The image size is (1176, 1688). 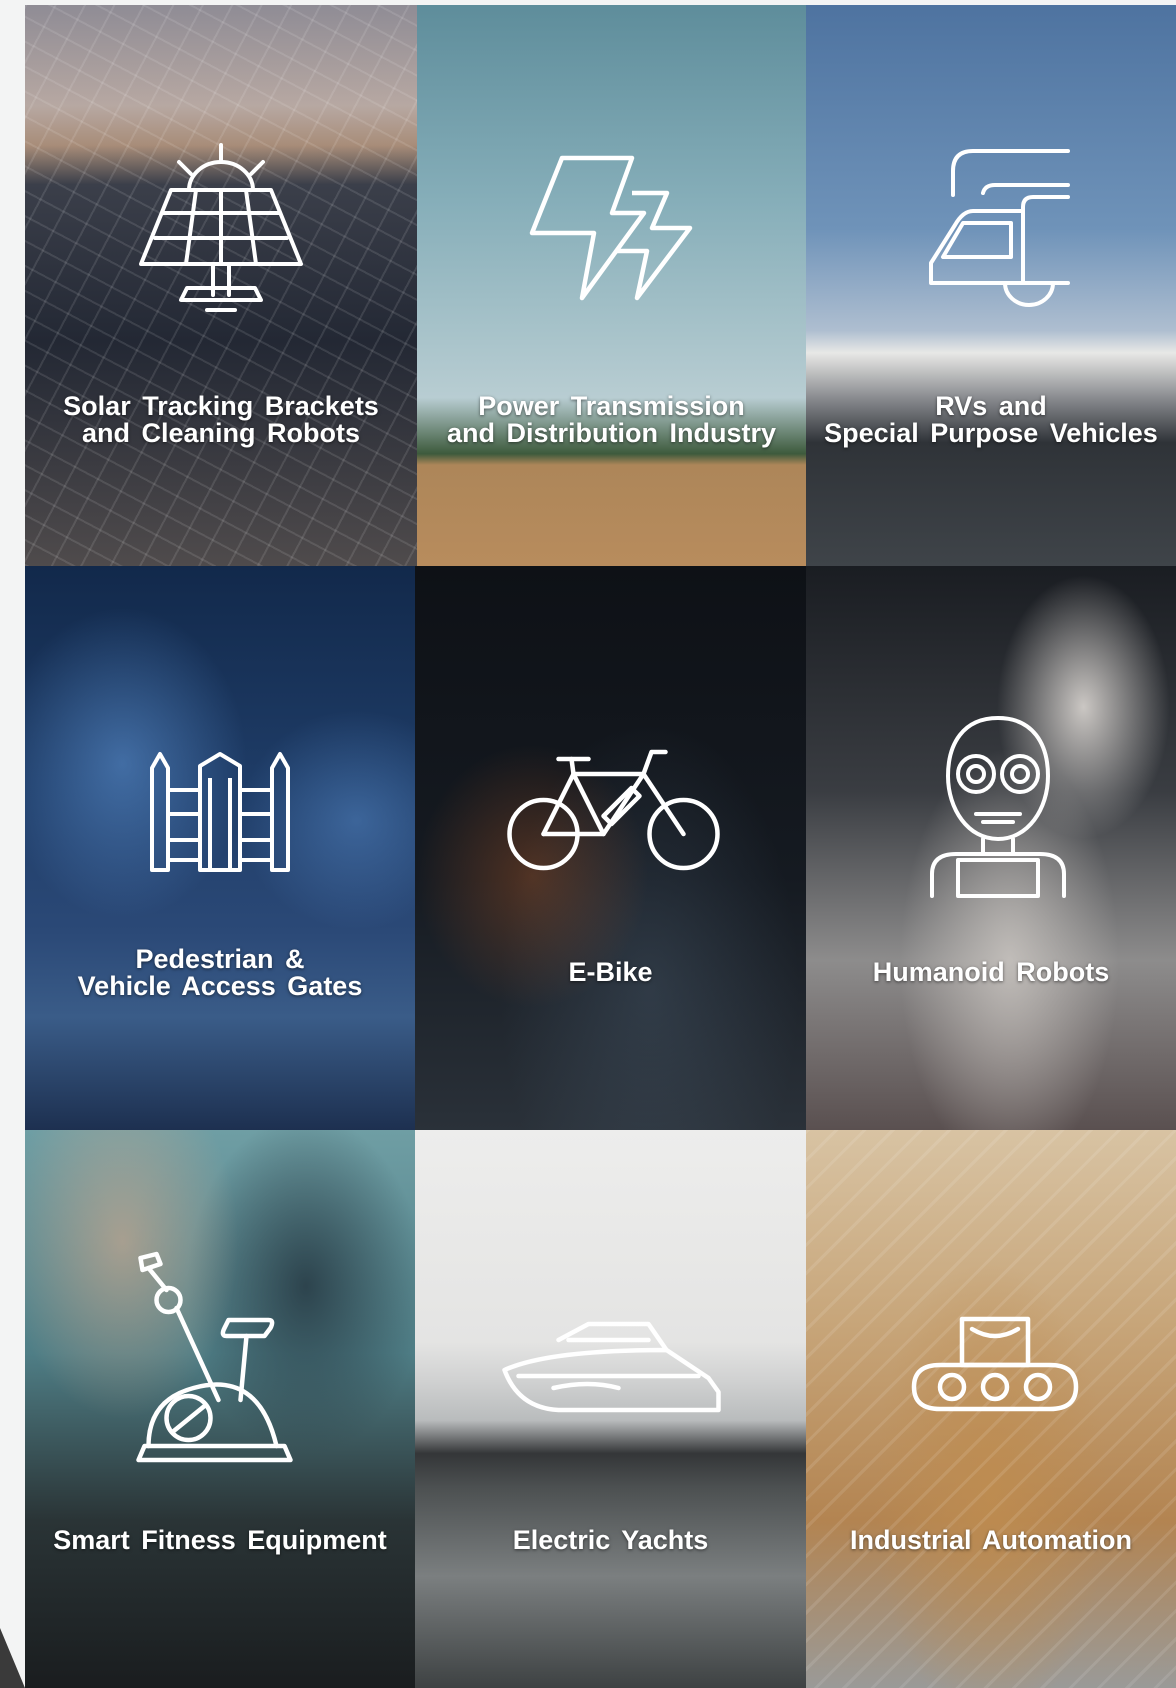 What do you see at coordinates (12, 1658) in the screenshot?
I see `corner-decoration` at bounding box center [12, 1658].